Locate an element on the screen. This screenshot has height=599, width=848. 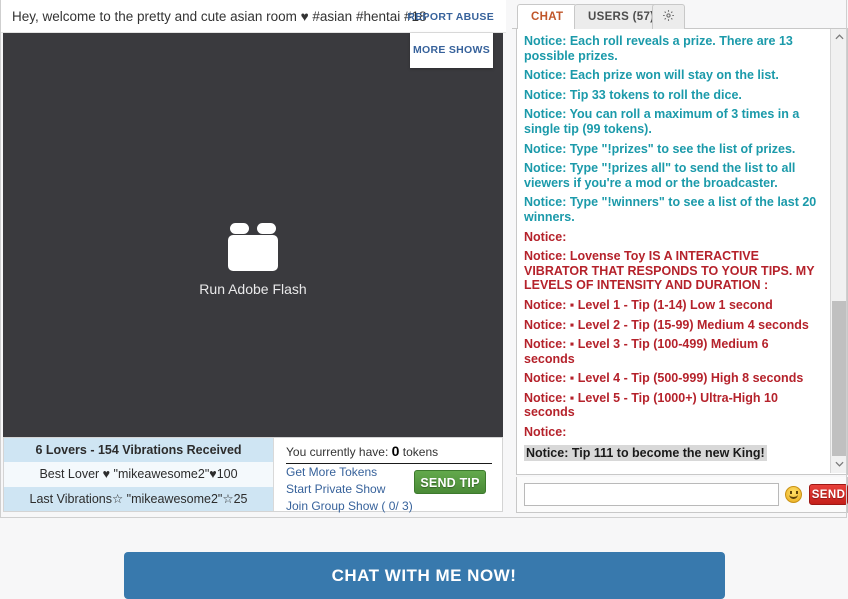
flash-placeholder: Run Adobe Flash is located at coordinates (253, 258).